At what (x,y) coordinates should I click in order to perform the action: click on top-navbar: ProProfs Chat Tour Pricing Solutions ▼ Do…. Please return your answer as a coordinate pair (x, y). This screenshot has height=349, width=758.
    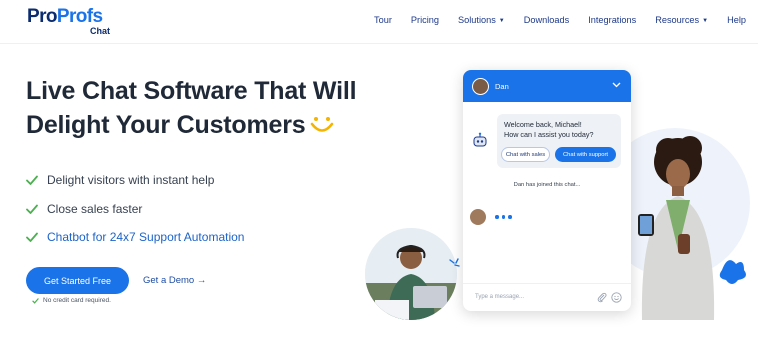
    Looking at the image, I should click on (379, 22).